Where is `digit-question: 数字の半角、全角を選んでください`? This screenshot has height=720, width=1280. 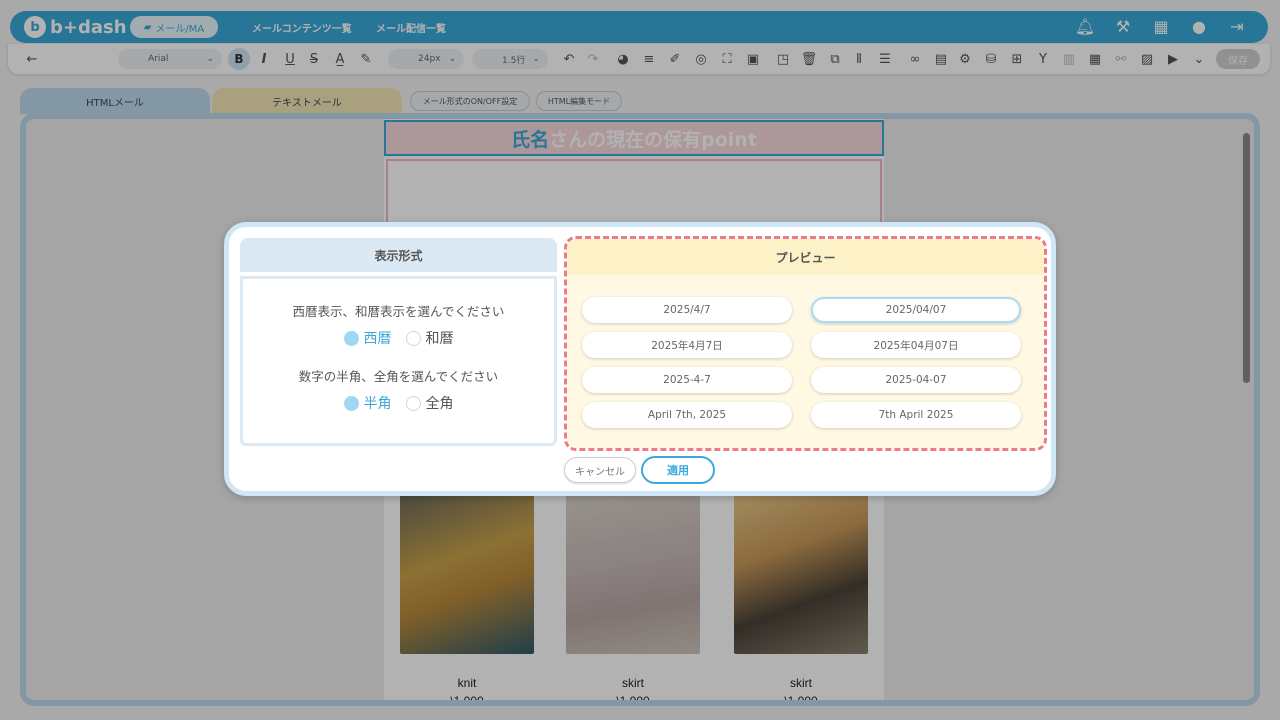 digit-question: 数字の半角、全角を選んでください is located at coordinates (398, 376).